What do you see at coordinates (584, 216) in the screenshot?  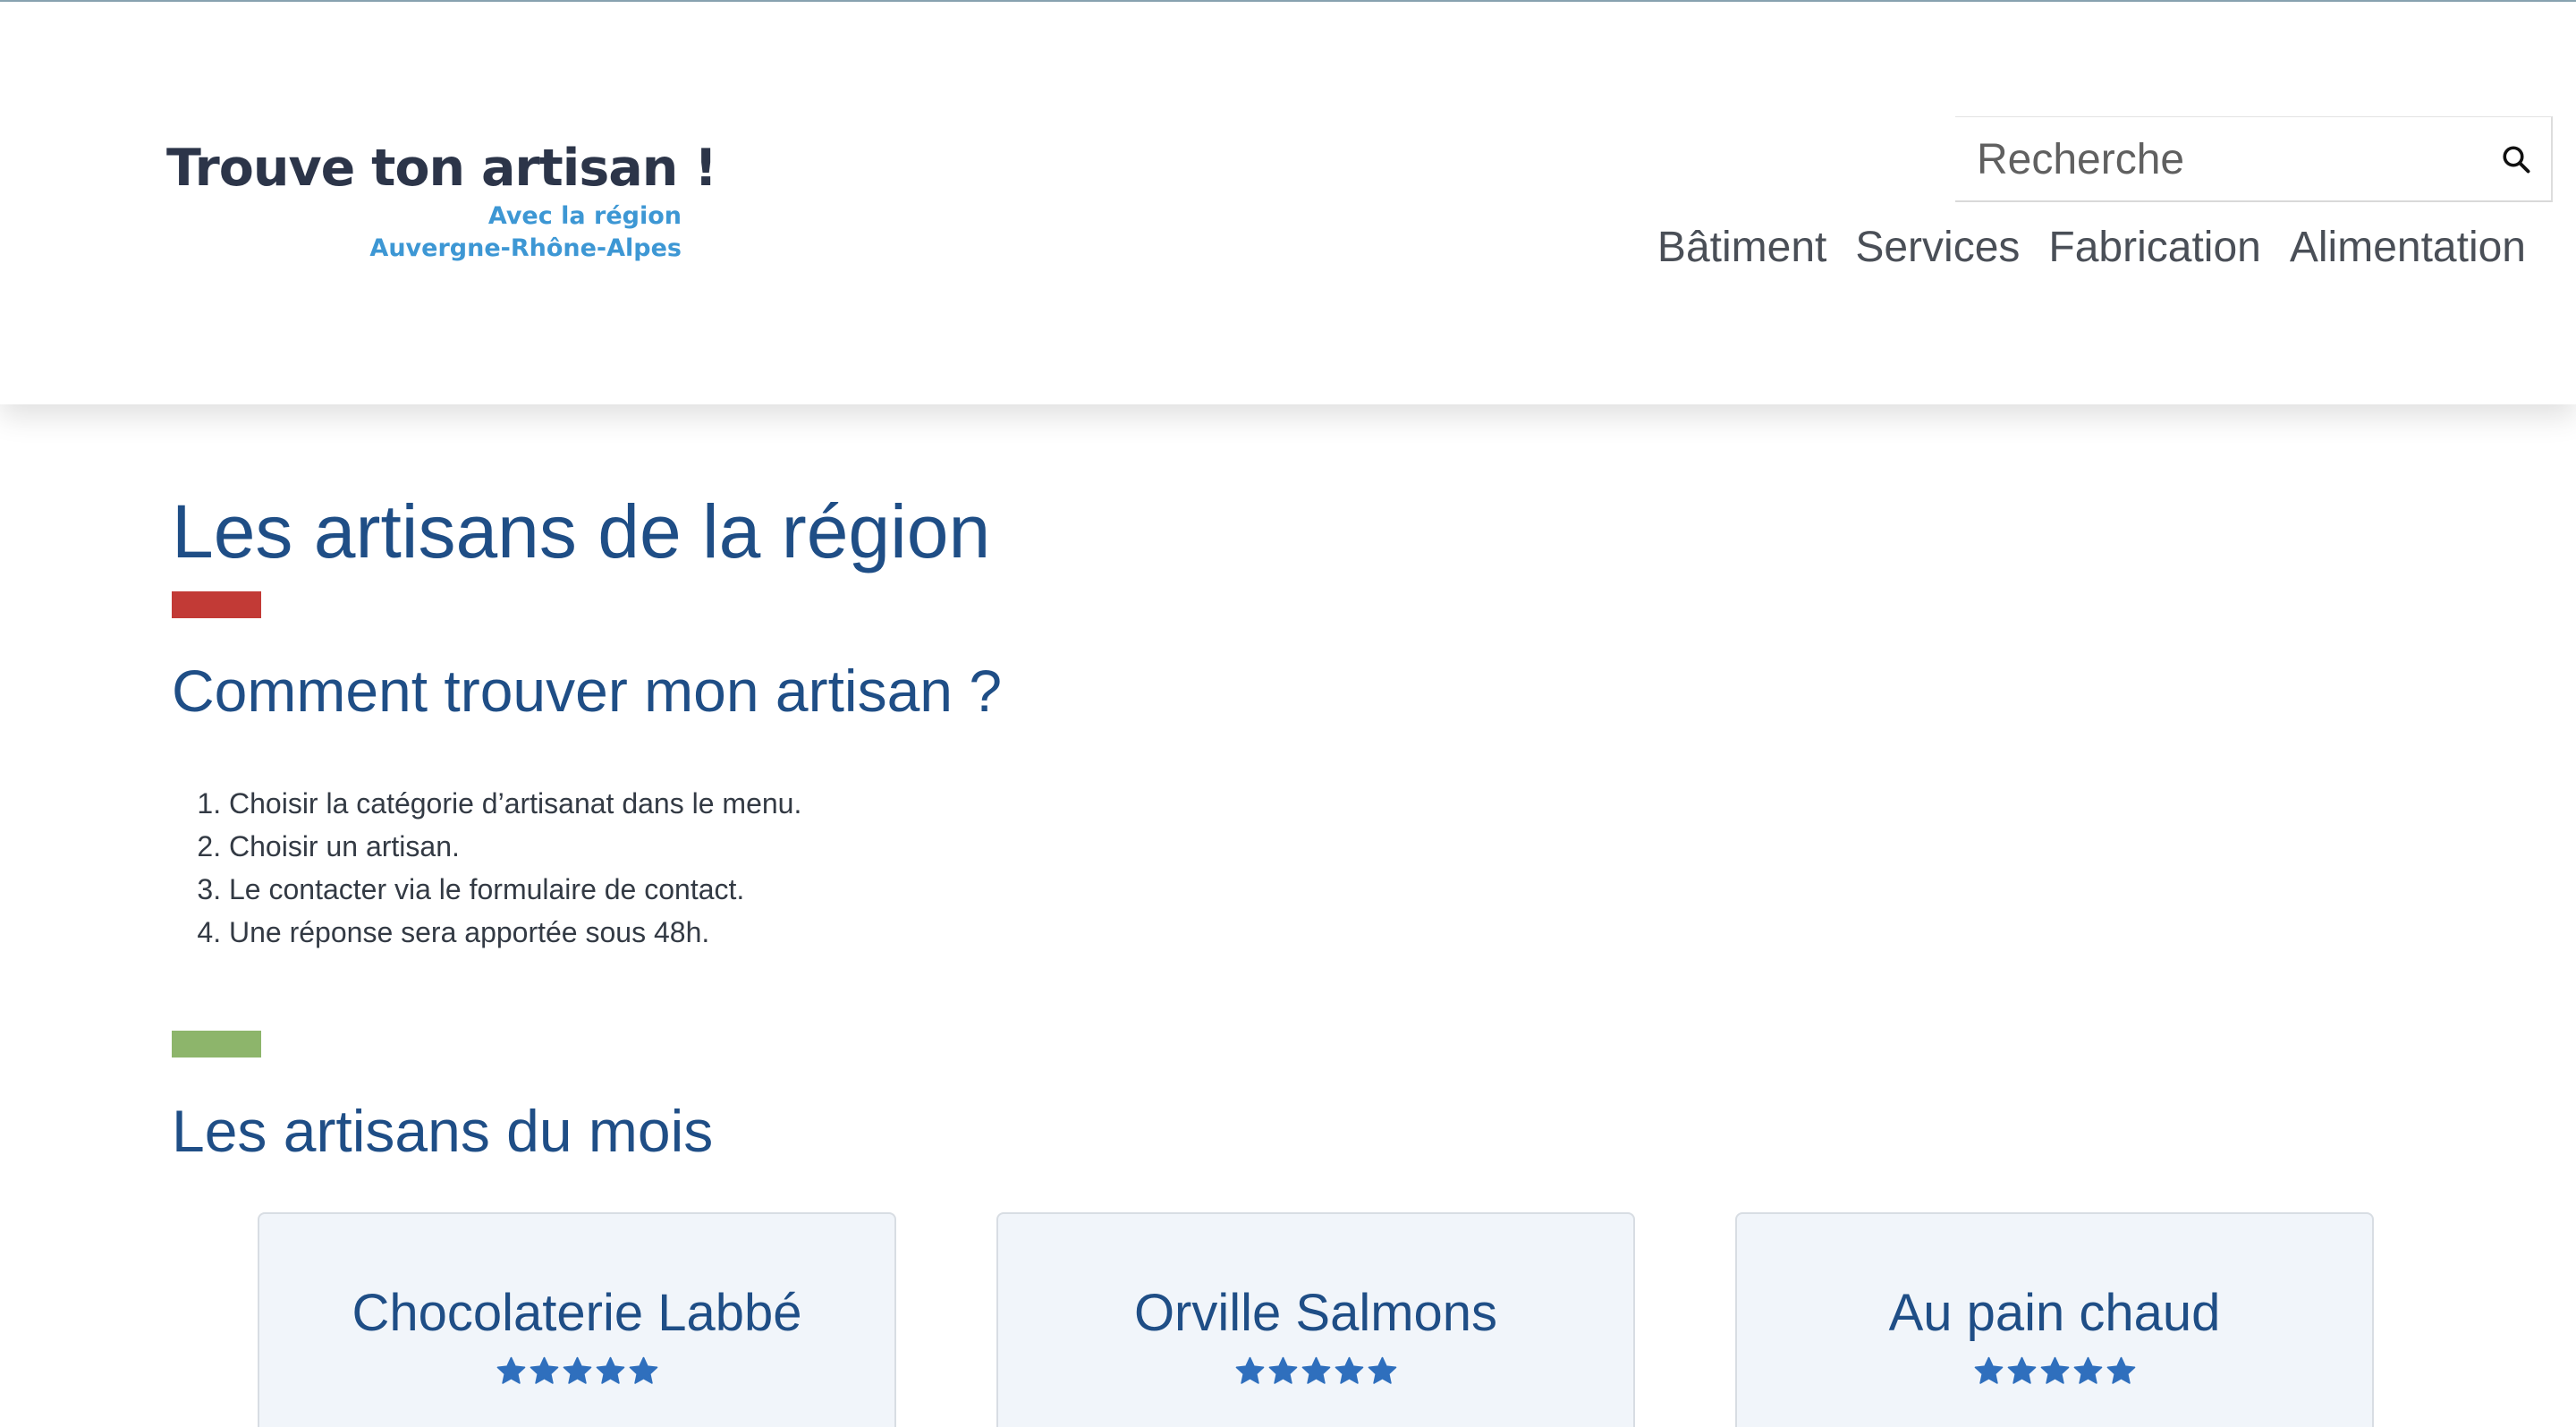 I see `logo-subtitle-line1: Avec la région` at bounding box center [584, 216].